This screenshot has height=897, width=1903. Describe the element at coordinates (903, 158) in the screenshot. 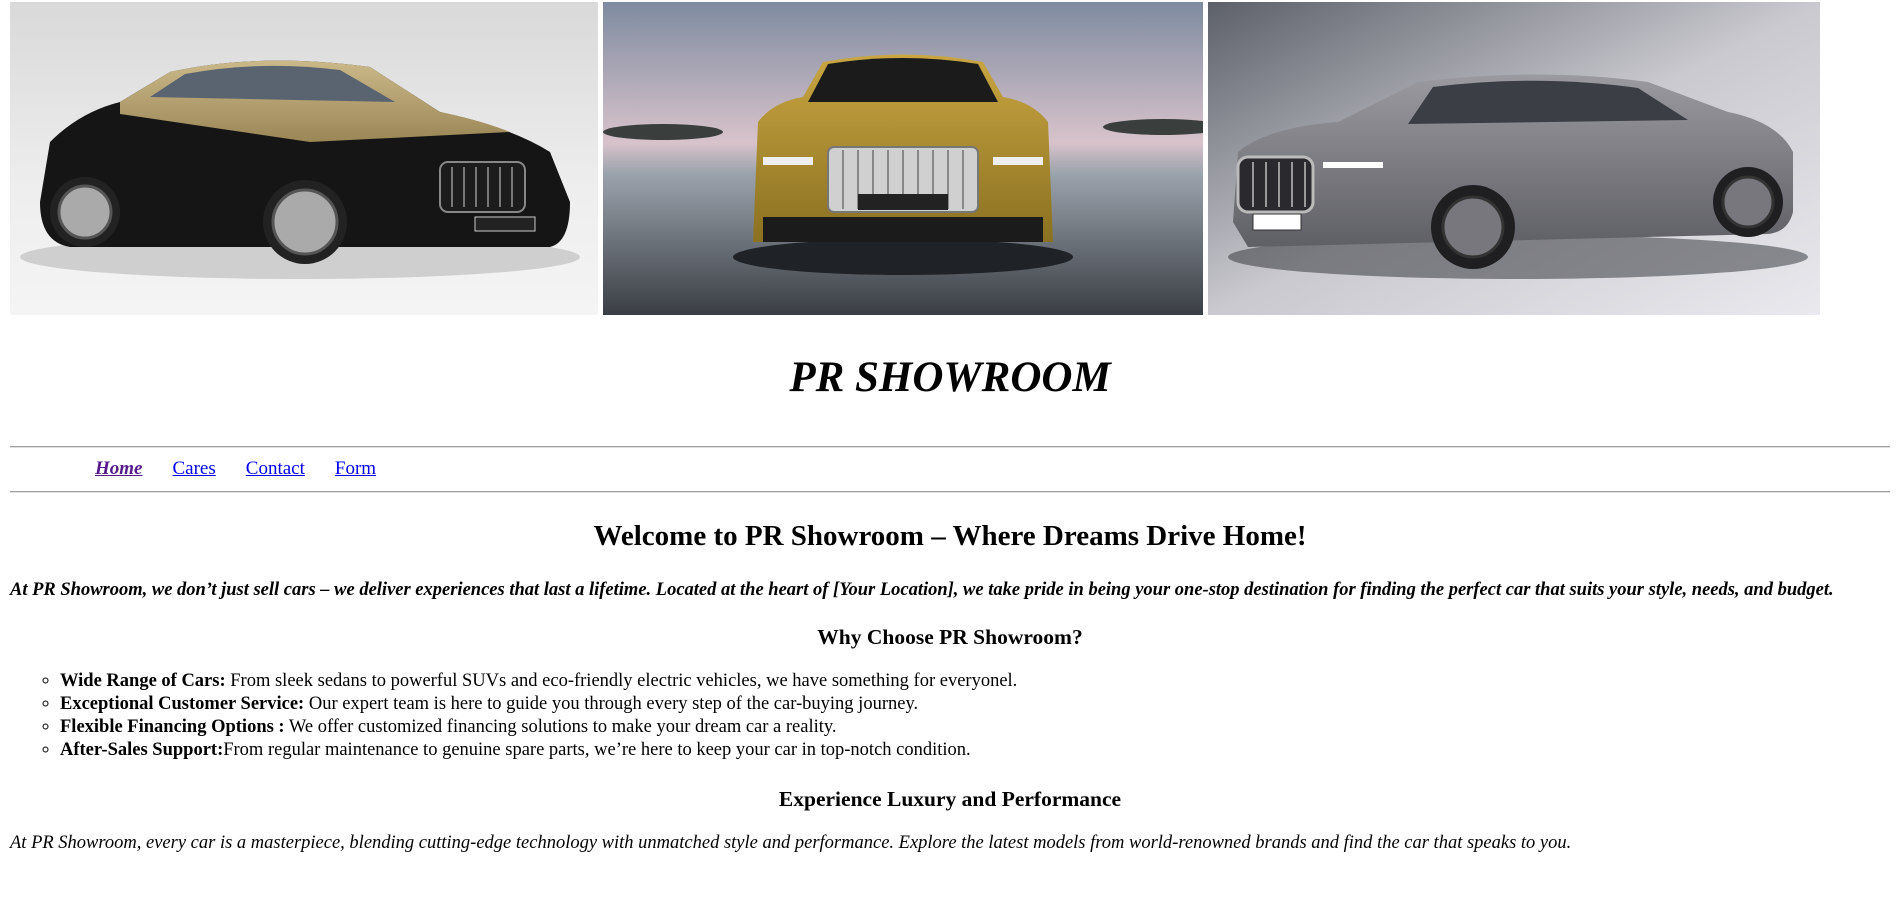

I see `car-photo-spectre` at that location.